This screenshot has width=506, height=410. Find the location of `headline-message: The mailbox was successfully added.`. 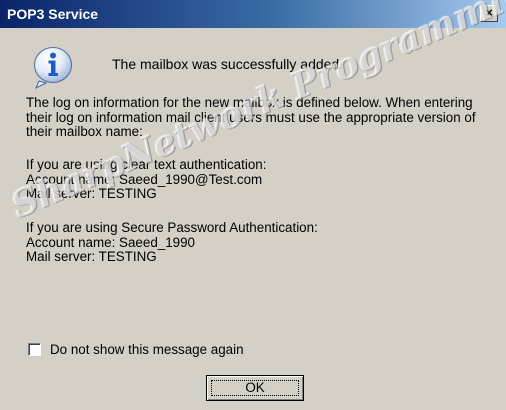

headline-message: The mailbox was successfully added. is located at coordinates (228, 64).